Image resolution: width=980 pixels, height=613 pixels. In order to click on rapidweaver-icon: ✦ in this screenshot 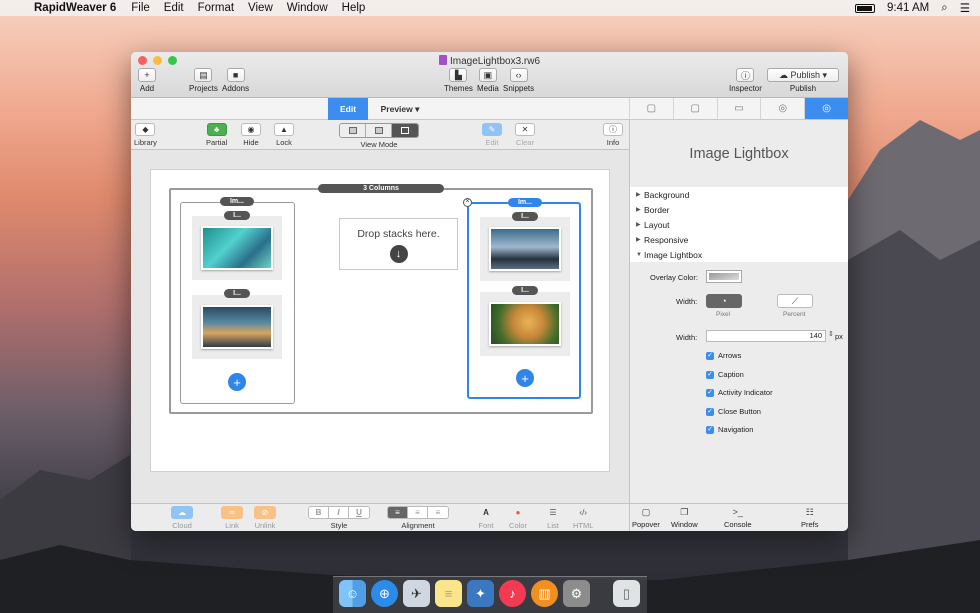, I will do `click(480, 593)`.